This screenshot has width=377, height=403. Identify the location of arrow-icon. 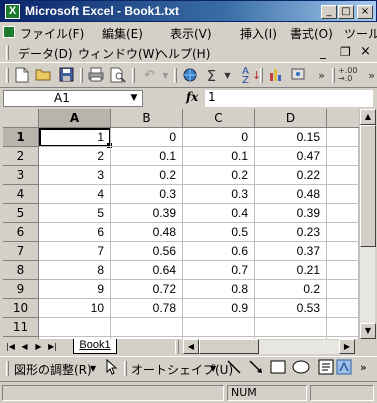
(256, 368).